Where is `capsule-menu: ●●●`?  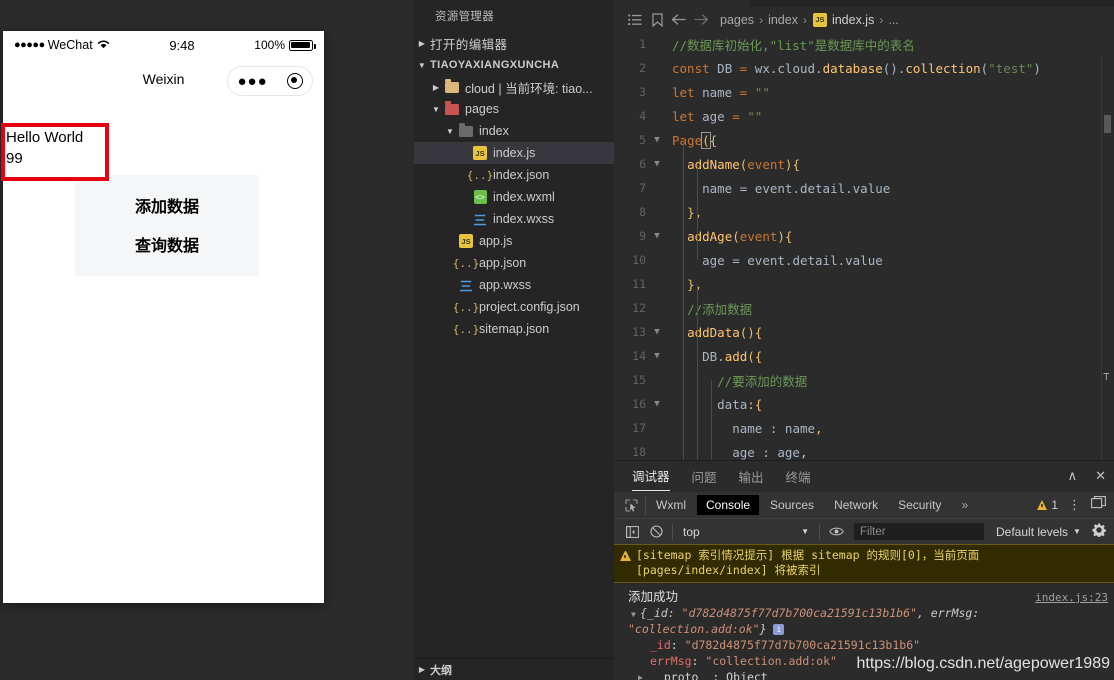 capsule-menu: ●●● is located at coordinates (270, 81).